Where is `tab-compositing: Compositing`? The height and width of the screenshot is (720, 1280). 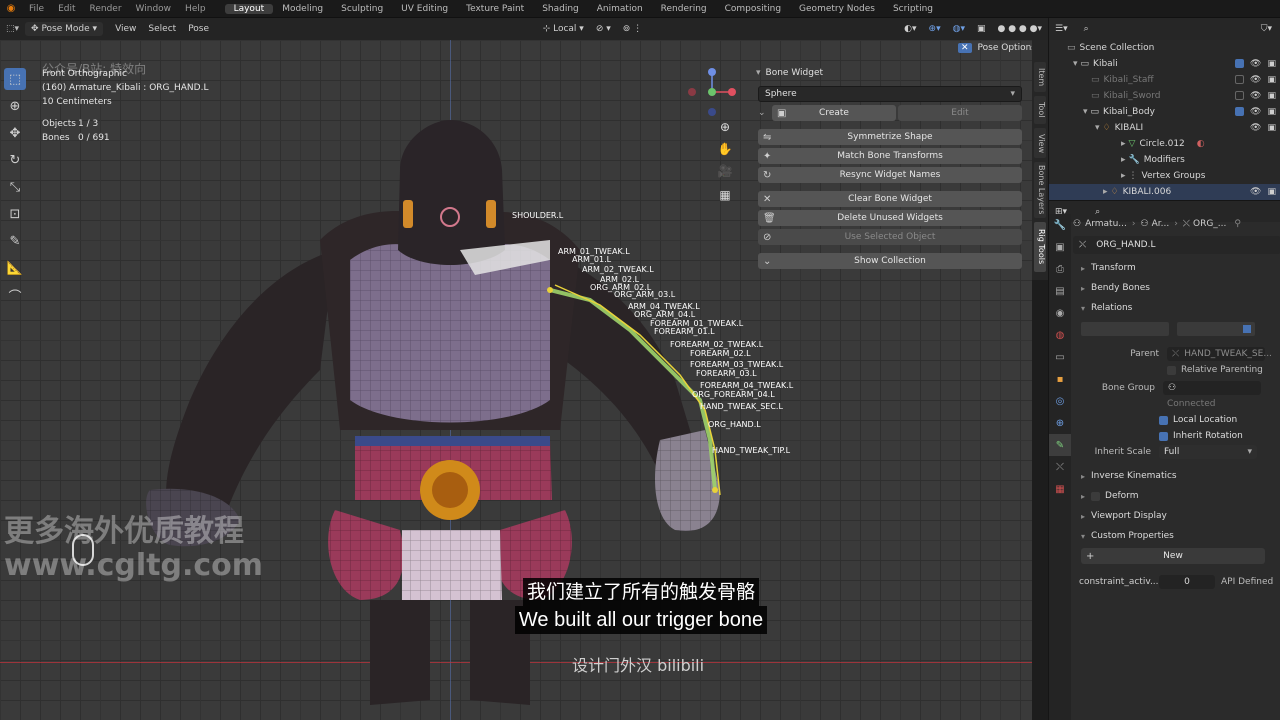 tab-compositing: Compositing is located at coordinates (753, 9).